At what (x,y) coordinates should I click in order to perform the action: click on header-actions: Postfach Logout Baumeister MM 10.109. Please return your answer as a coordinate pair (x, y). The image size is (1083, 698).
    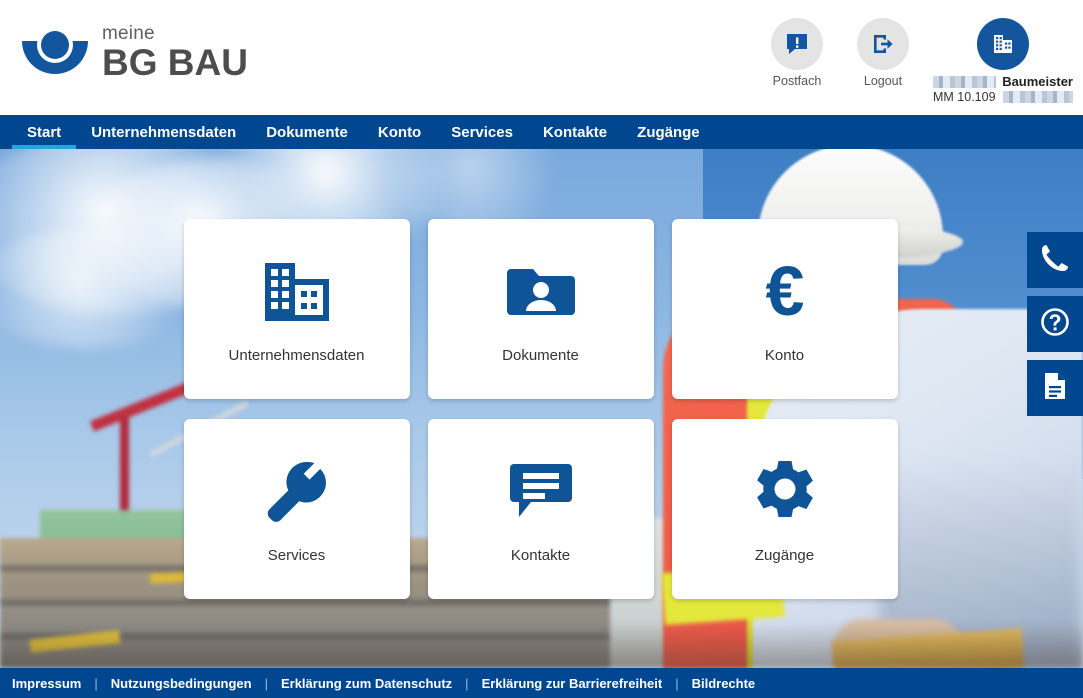
    Looking at the image, I should click on (917, 61).